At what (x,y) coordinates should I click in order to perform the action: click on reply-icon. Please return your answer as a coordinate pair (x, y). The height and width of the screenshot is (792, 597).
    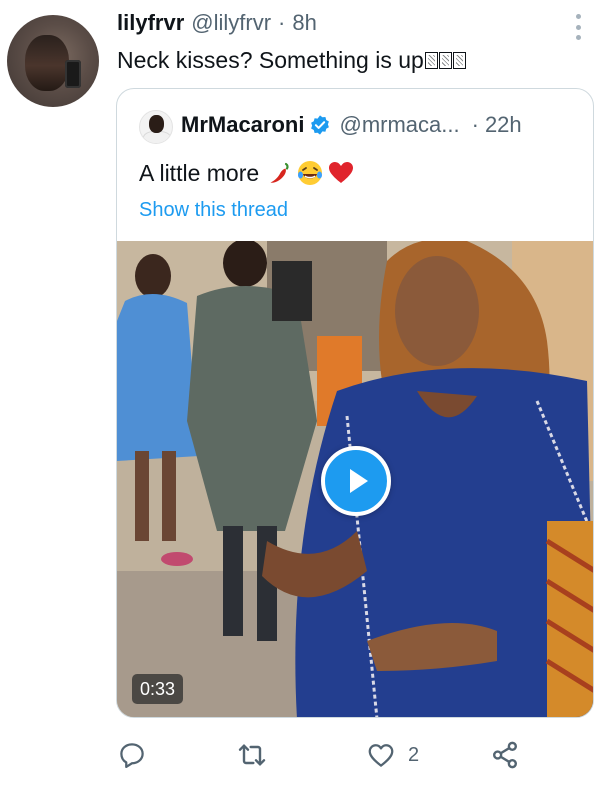
    Looking at the image, I should click on (132, 755).